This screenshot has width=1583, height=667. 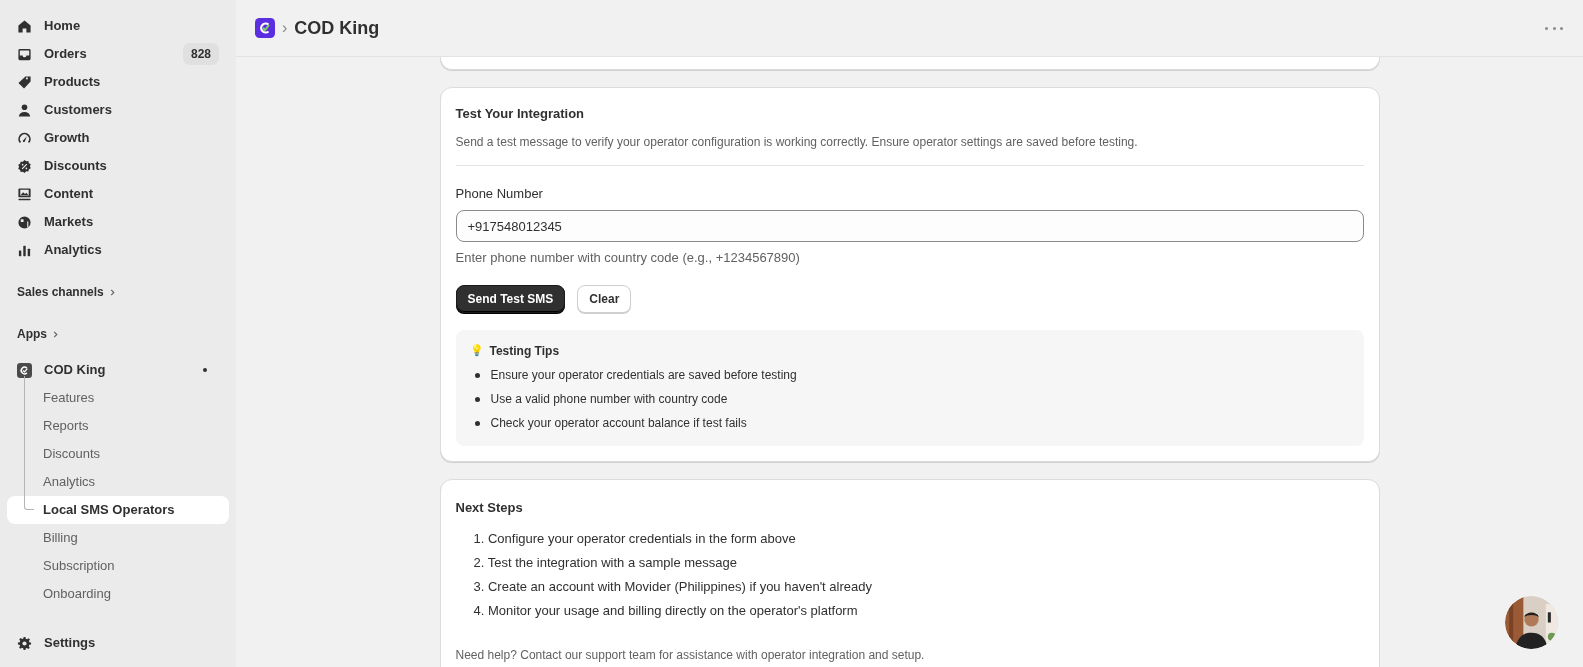 What do you see at coordinates (673, 587) in the screenshot?
I see `step-text: 3. Create an account with Movider (Philippines) if you haven't already` at bounding box center [673, 587].